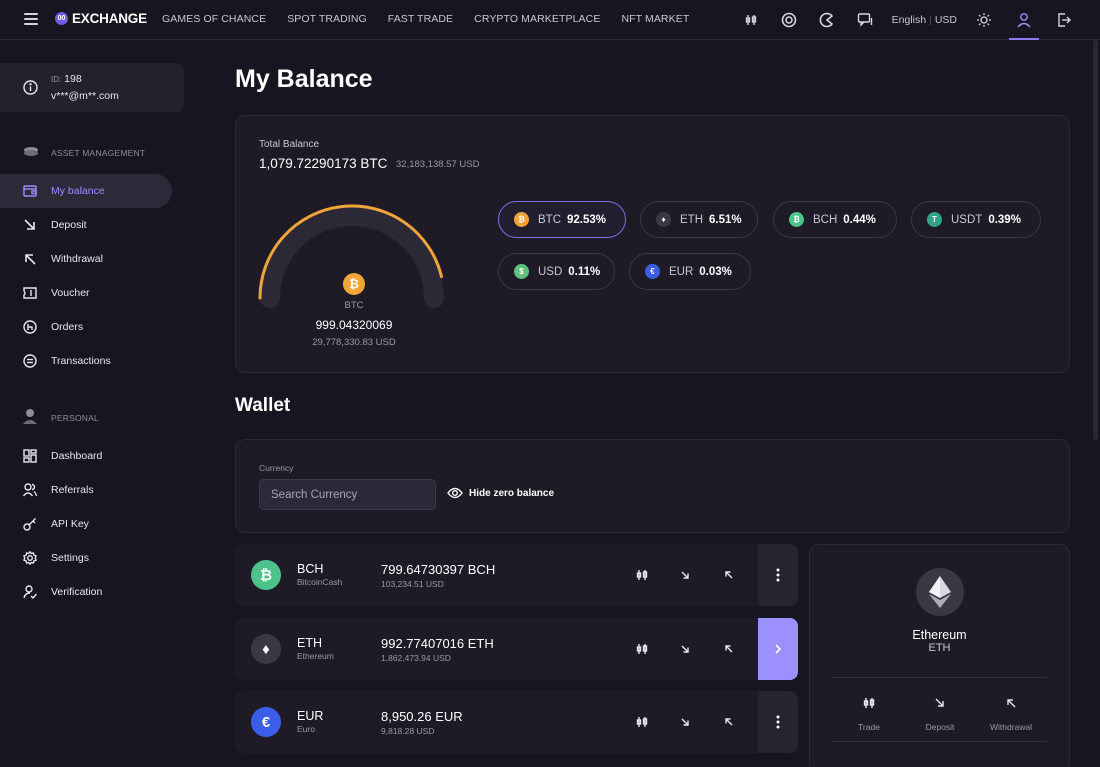 This screenshot has height=767, width=1100. Describe the element at coordinates (1064, 20) in the screenshot. I see `logout-icon` at that location.